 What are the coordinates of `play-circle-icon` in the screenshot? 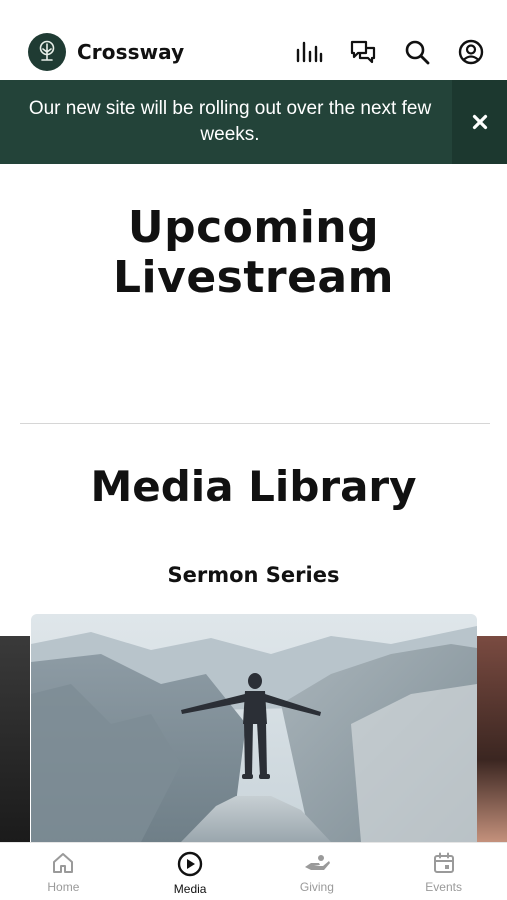 It's located at (190, 864).